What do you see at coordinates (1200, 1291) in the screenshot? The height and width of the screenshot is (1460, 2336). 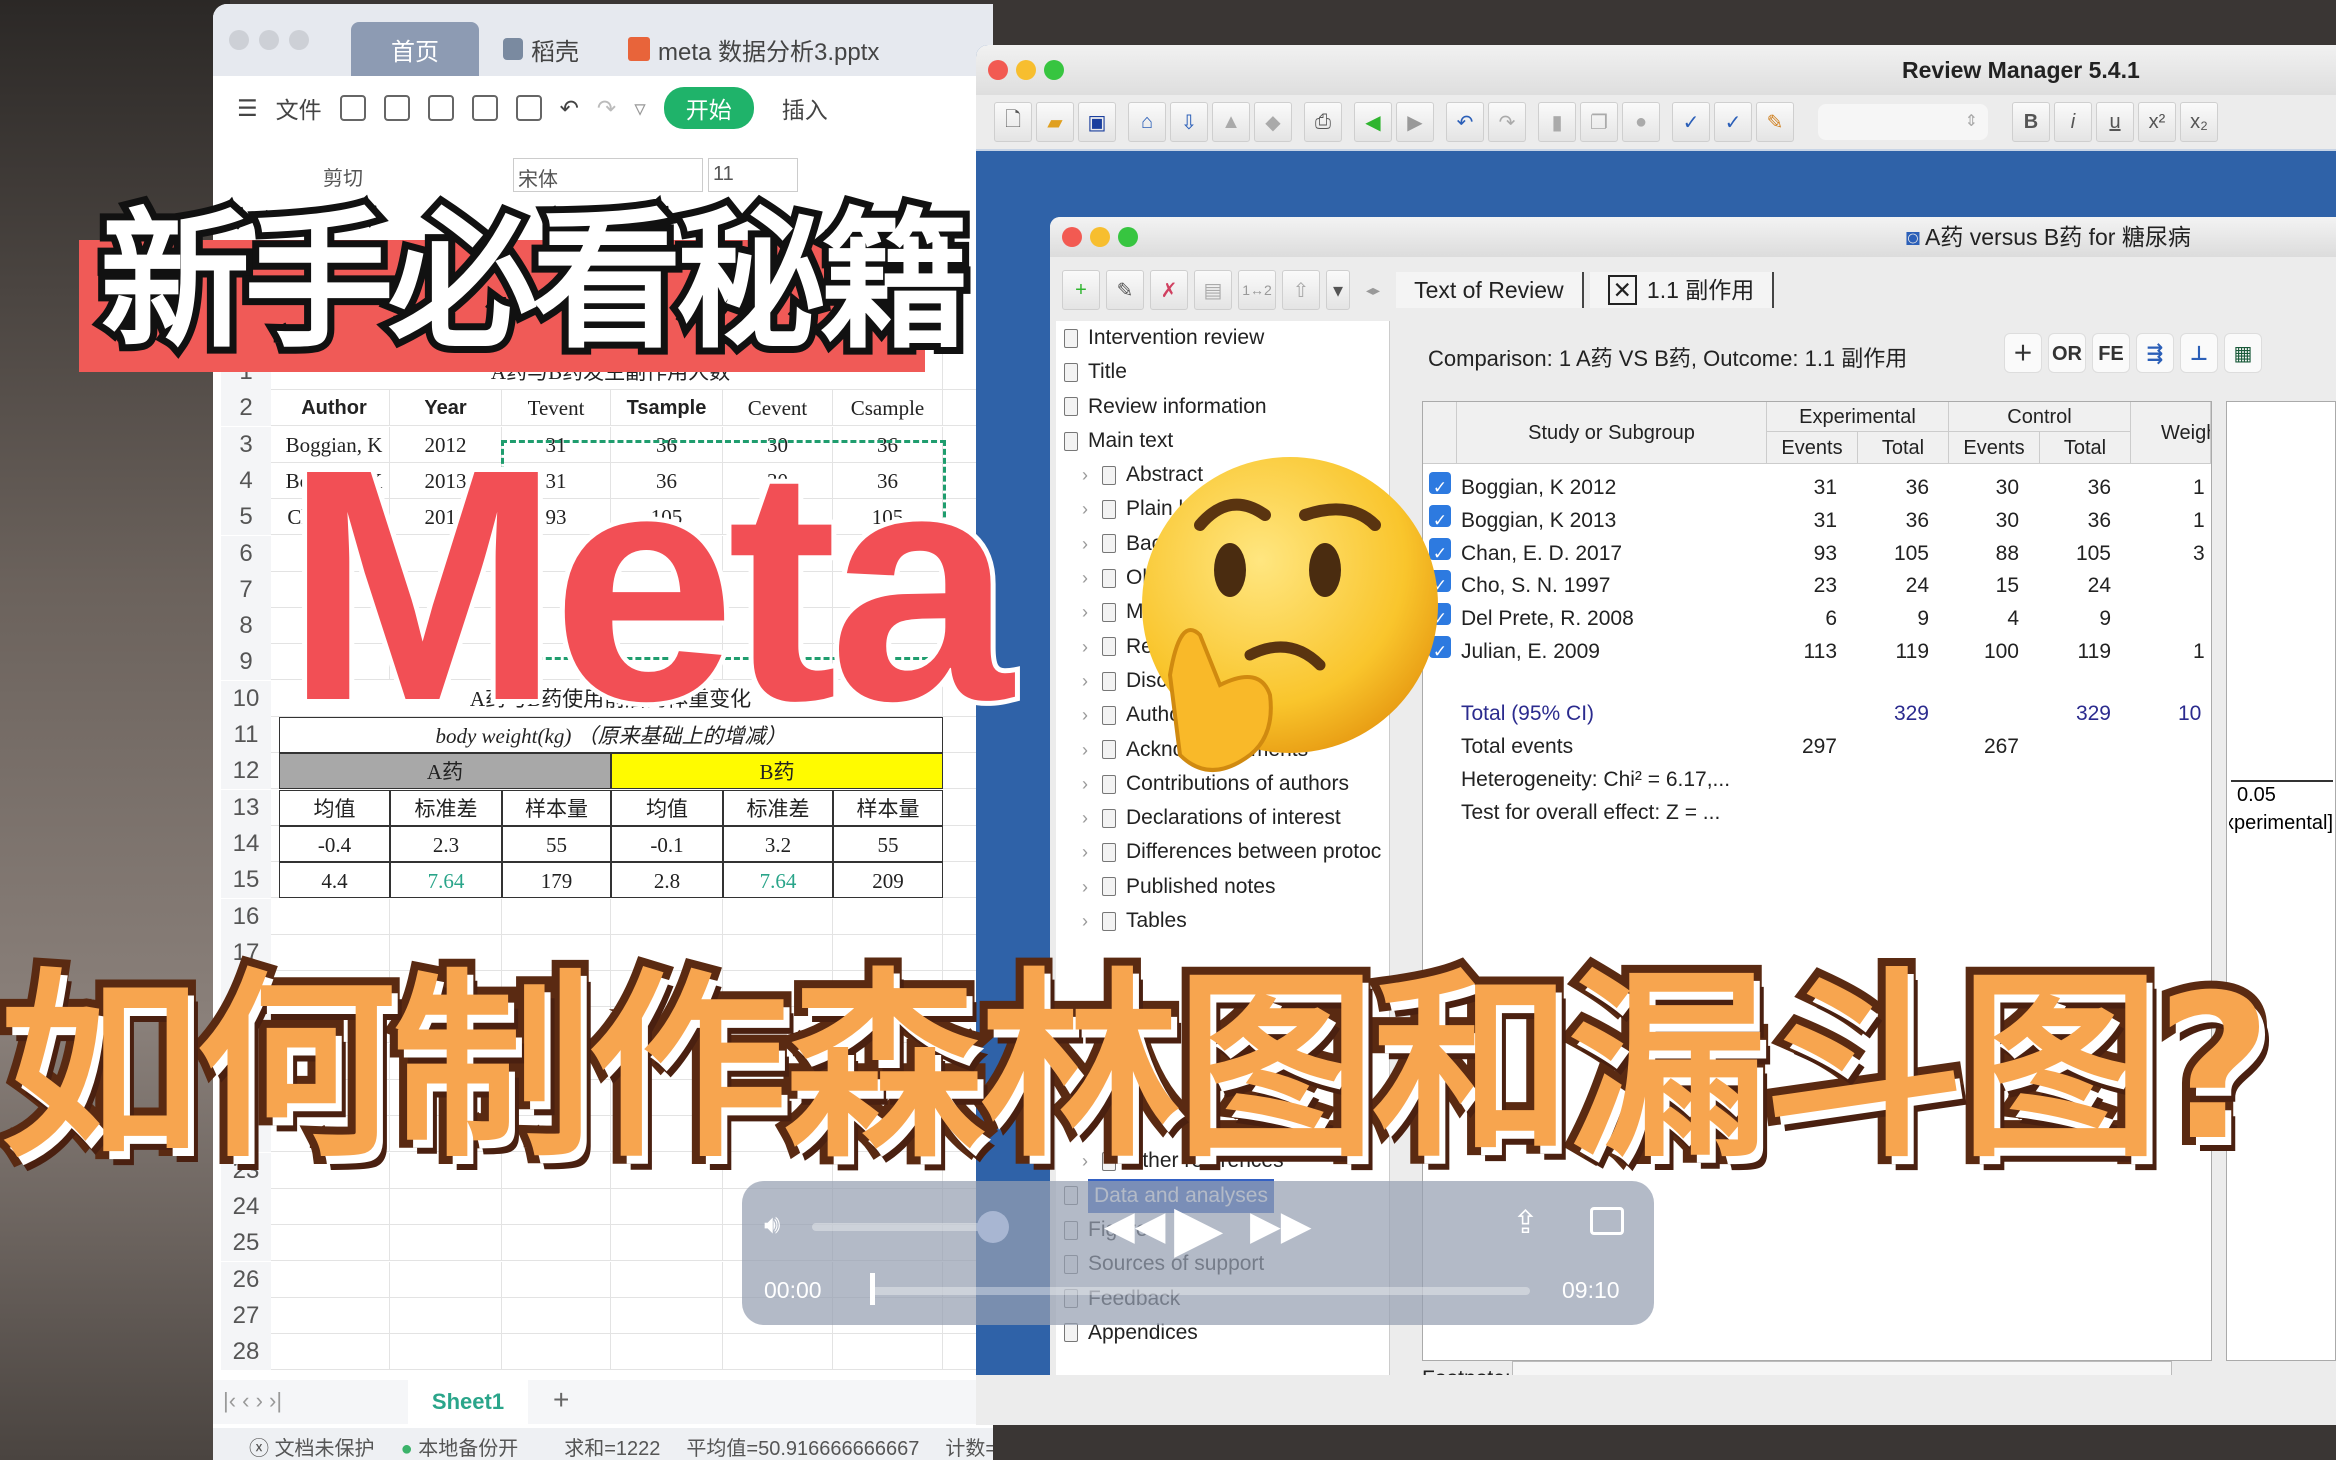 I see `seek-bar` at bounding box center [1200, 1291].